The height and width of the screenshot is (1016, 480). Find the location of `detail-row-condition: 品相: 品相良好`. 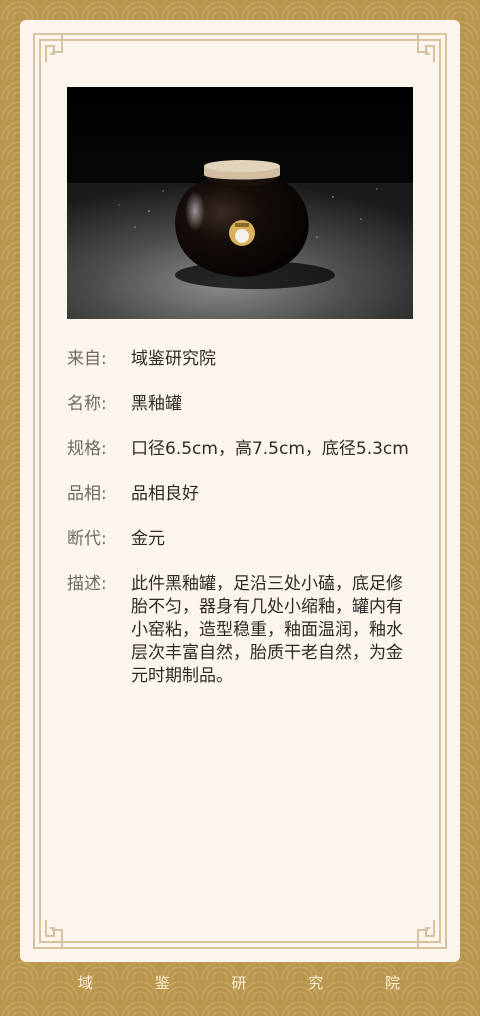

detail-row-condition: 品相: 品相良好 is located at coordinates (242, 494).